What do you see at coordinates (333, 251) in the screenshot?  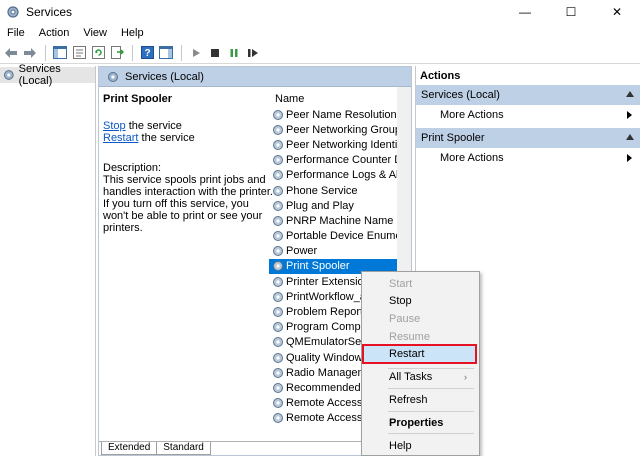 I see `service-row: Power` at bounding box center [333, 251].